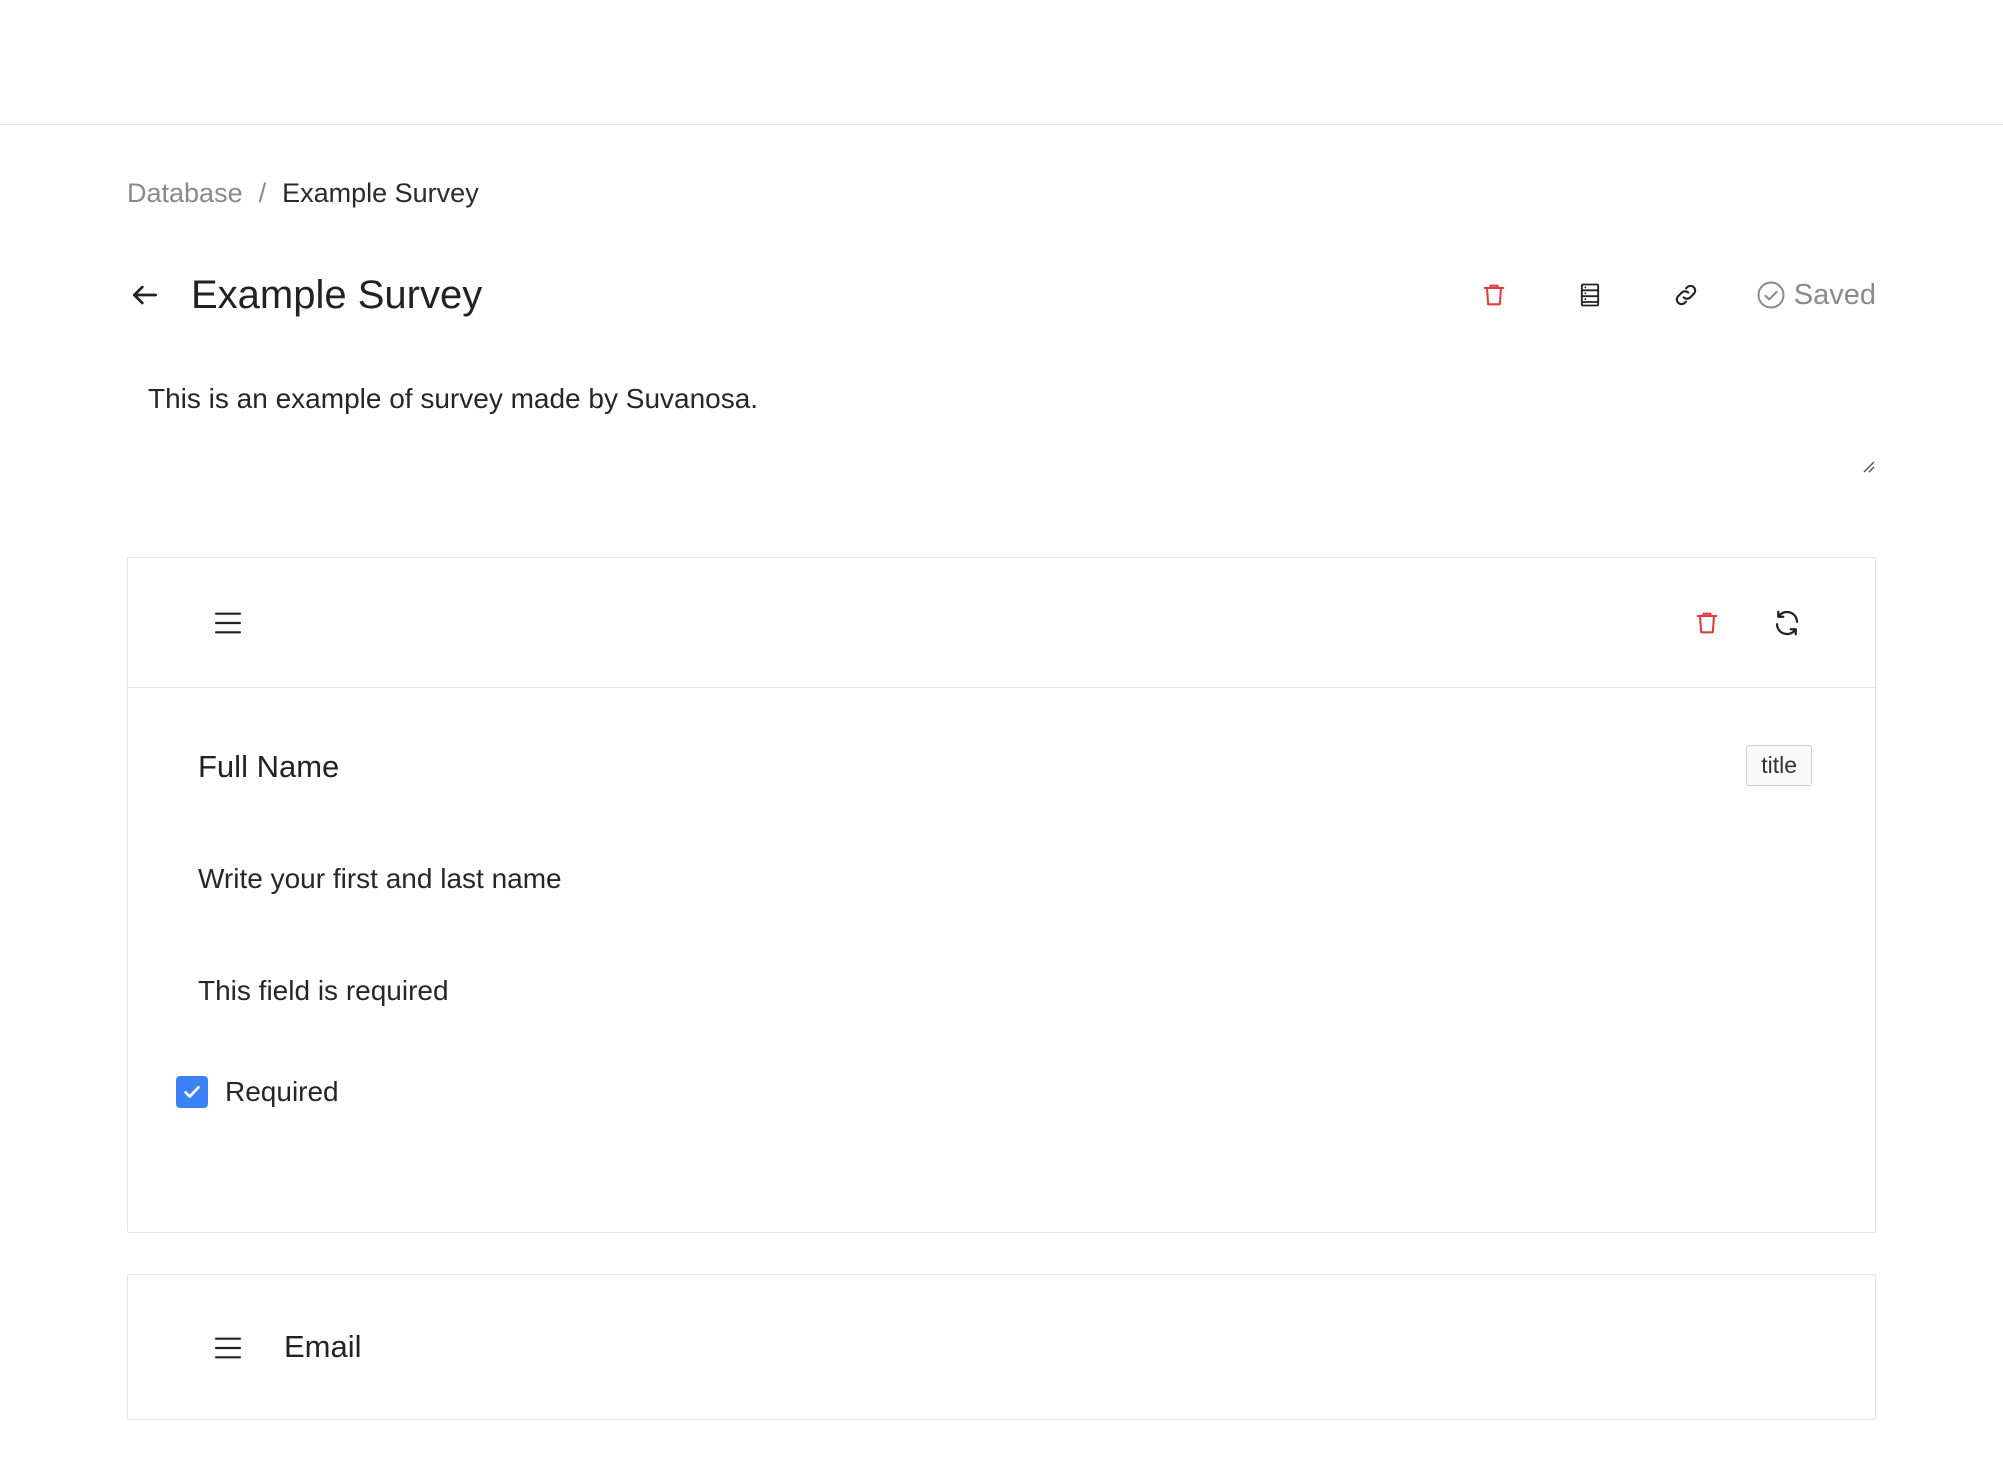 The width and height of the screenshot is (2003, 1462). What do you see at coordinates (1779, 765) in the screenshot?
I see `question-type-badge: title` at bounding box center [1779, 765].